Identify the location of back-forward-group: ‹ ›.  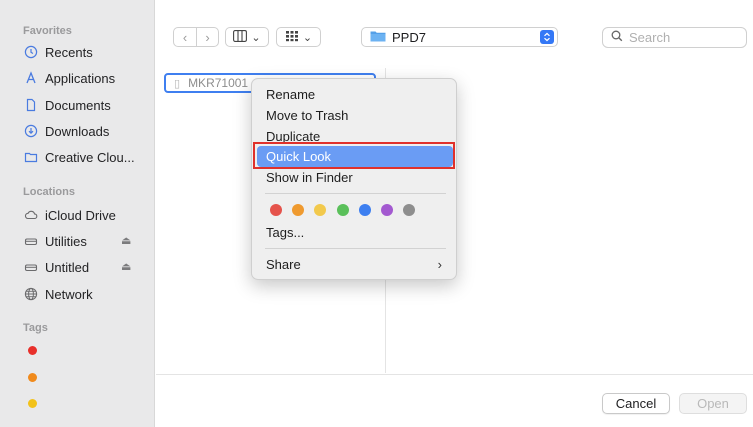
(196, 37).